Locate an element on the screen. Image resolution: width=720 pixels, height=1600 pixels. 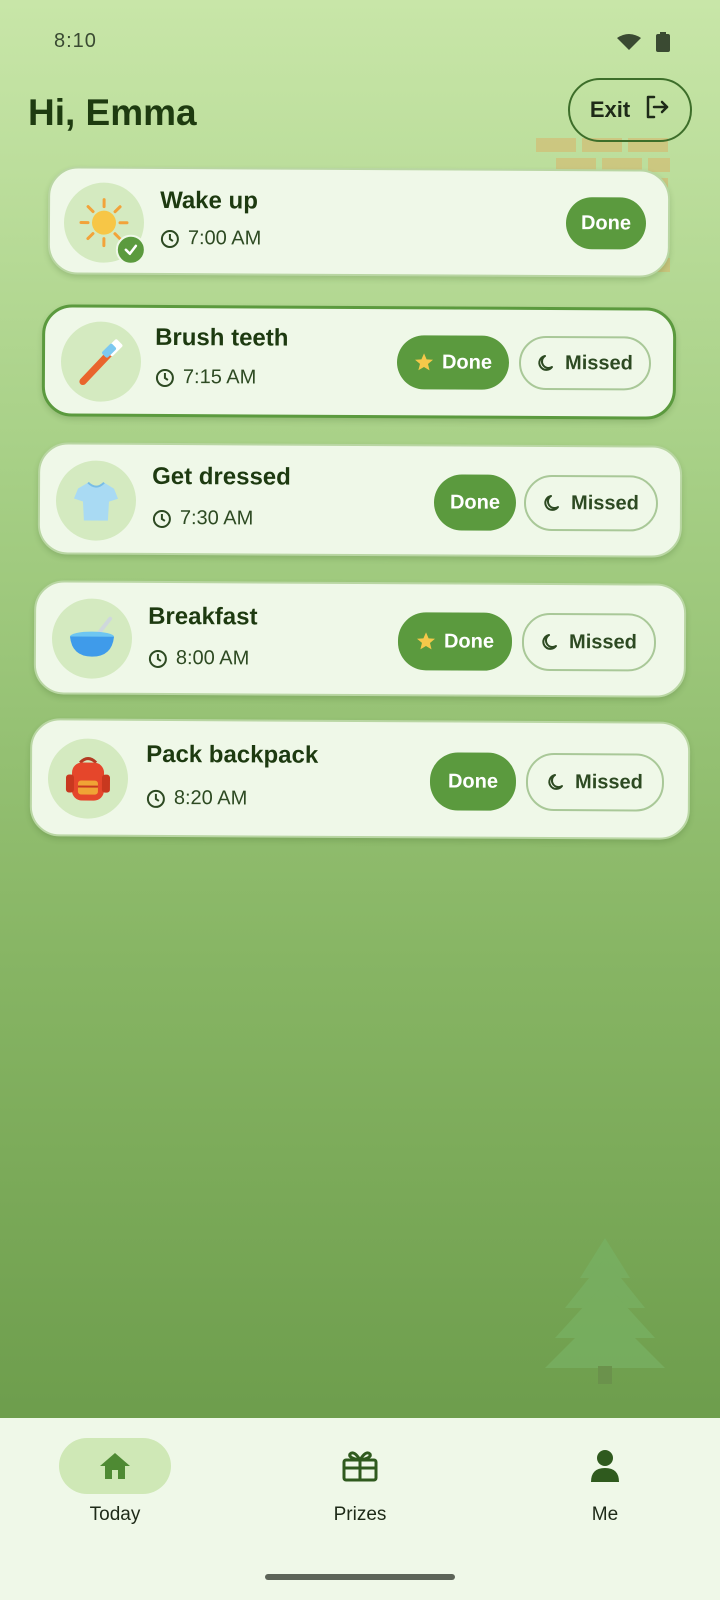
task-title: Wake up is located at coordinates (209, 200).